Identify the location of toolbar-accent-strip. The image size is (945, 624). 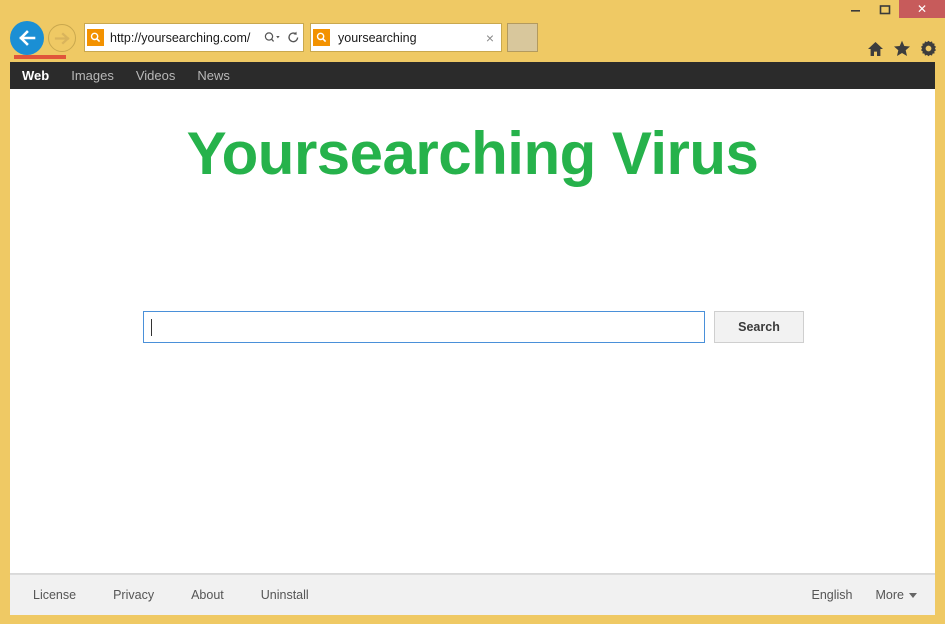
(40, 57).